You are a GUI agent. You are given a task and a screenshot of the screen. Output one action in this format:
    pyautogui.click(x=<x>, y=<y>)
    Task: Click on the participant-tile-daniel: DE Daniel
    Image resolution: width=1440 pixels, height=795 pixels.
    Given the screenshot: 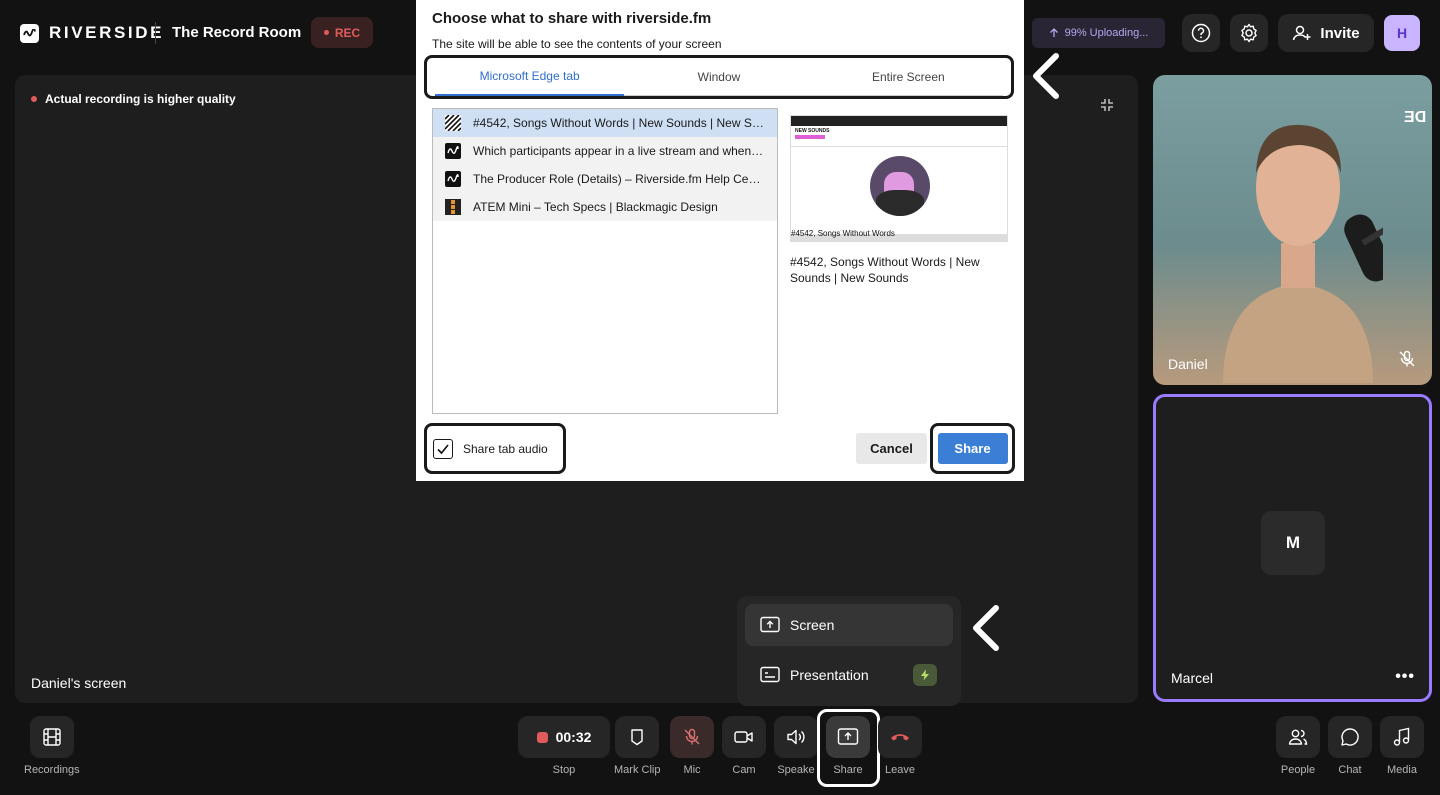 What is the action you would take?
    pyautogui.click(x=1292, y=230)
    